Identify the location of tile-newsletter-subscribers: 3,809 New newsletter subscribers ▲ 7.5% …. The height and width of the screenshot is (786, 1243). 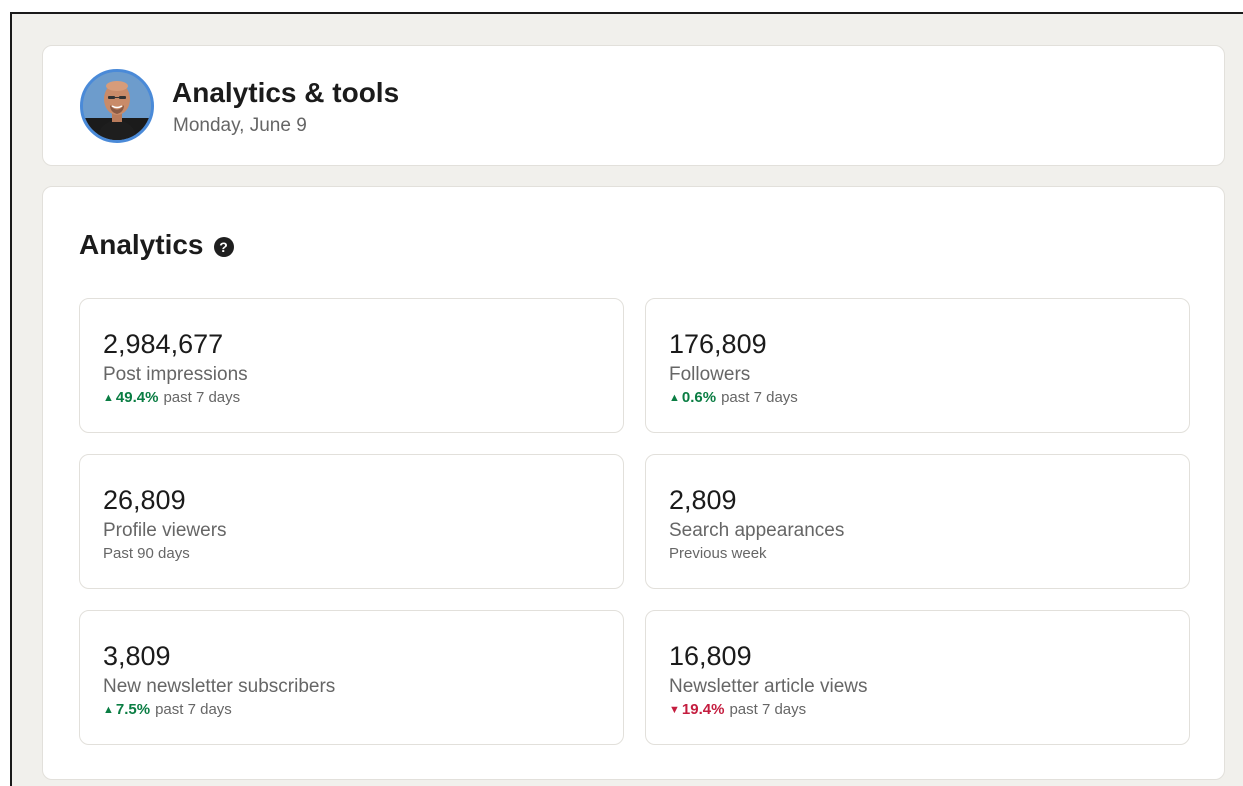
(351, 677).